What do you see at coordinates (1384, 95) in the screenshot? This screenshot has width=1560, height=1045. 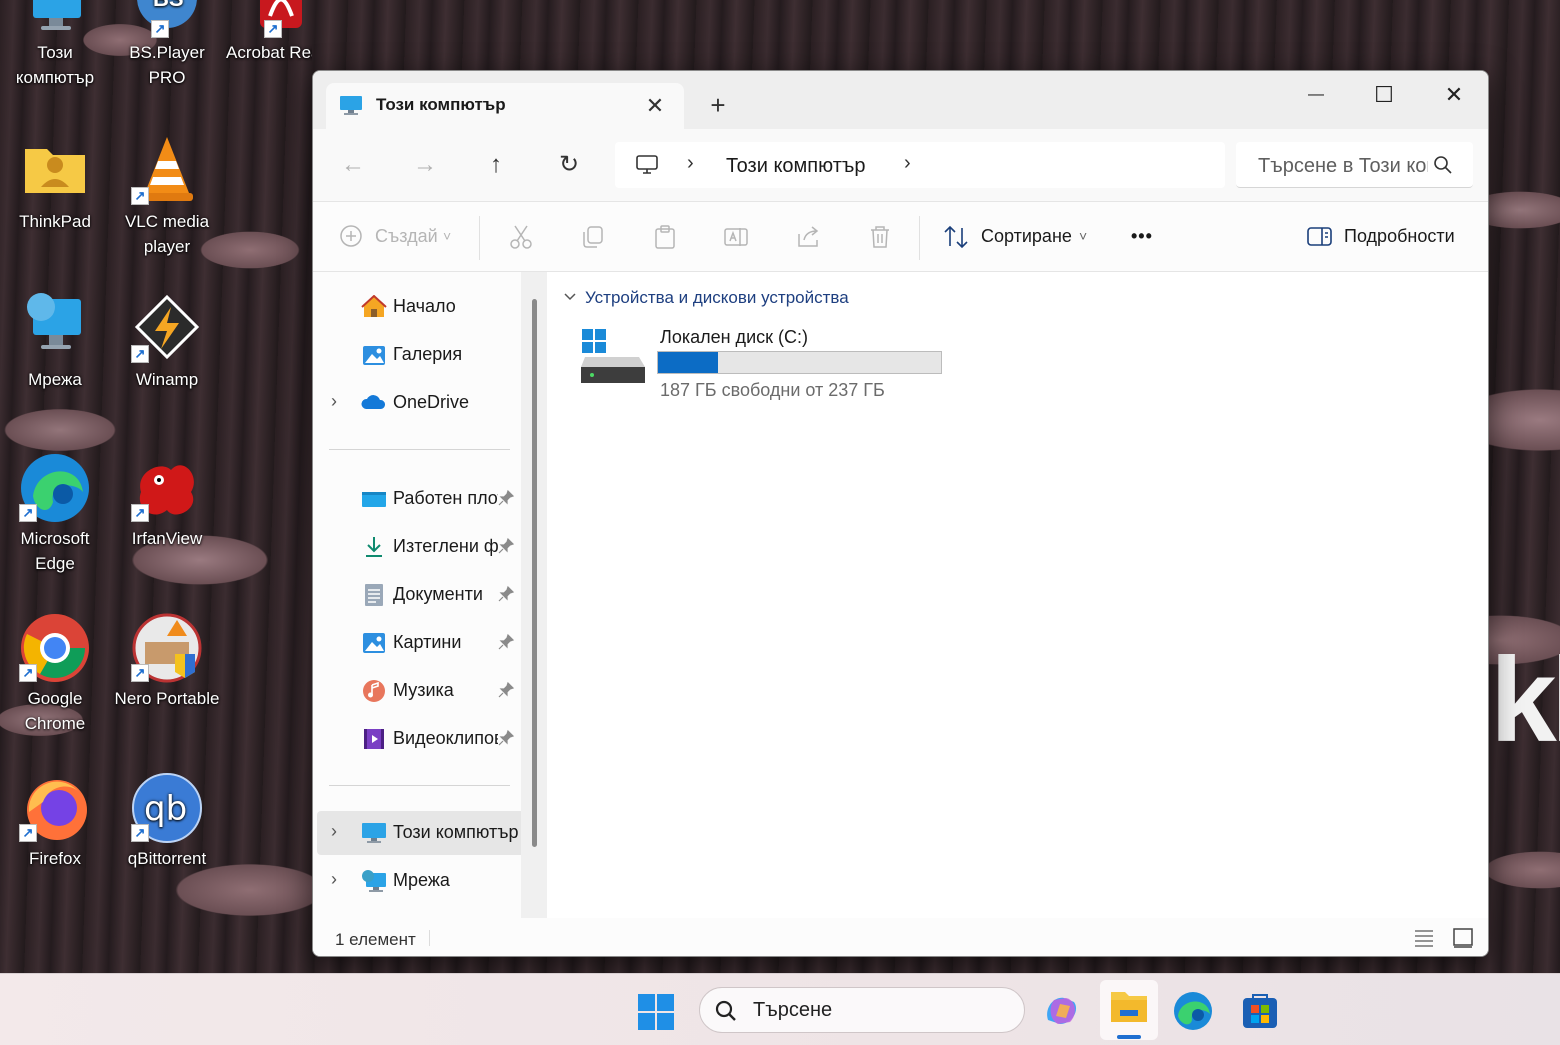 I see `maximize-button: ☐` at bounding box center [1384, 95].